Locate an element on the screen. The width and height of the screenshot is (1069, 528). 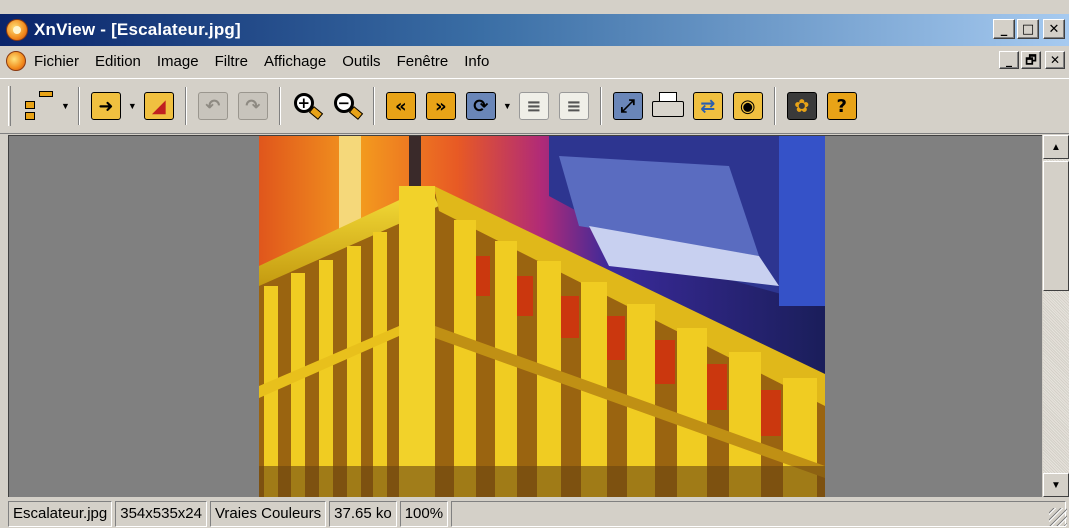
browser-tree-button is located at coordinates (39, 106).